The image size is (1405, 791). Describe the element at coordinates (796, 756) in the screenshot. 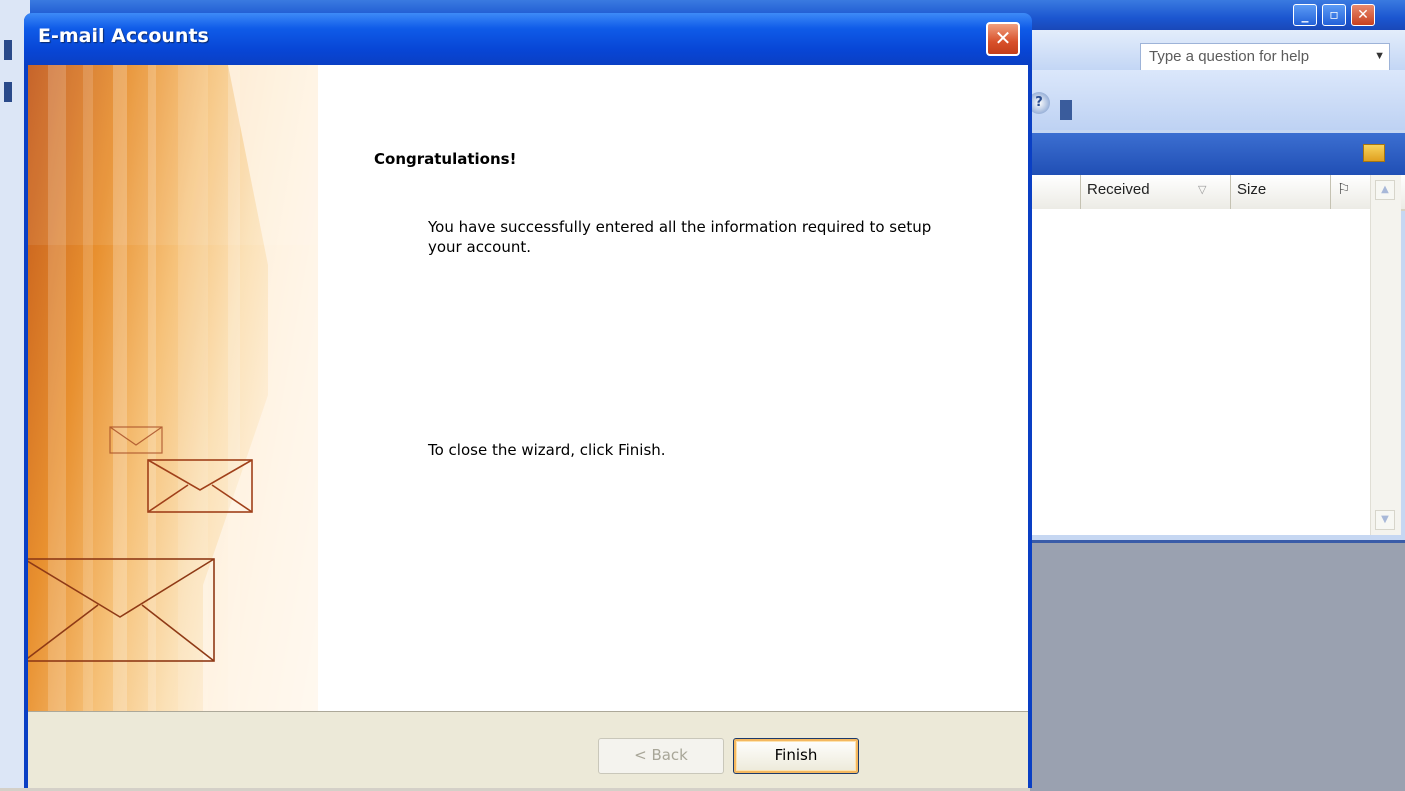

I see `finish-button: Finish` at that location.